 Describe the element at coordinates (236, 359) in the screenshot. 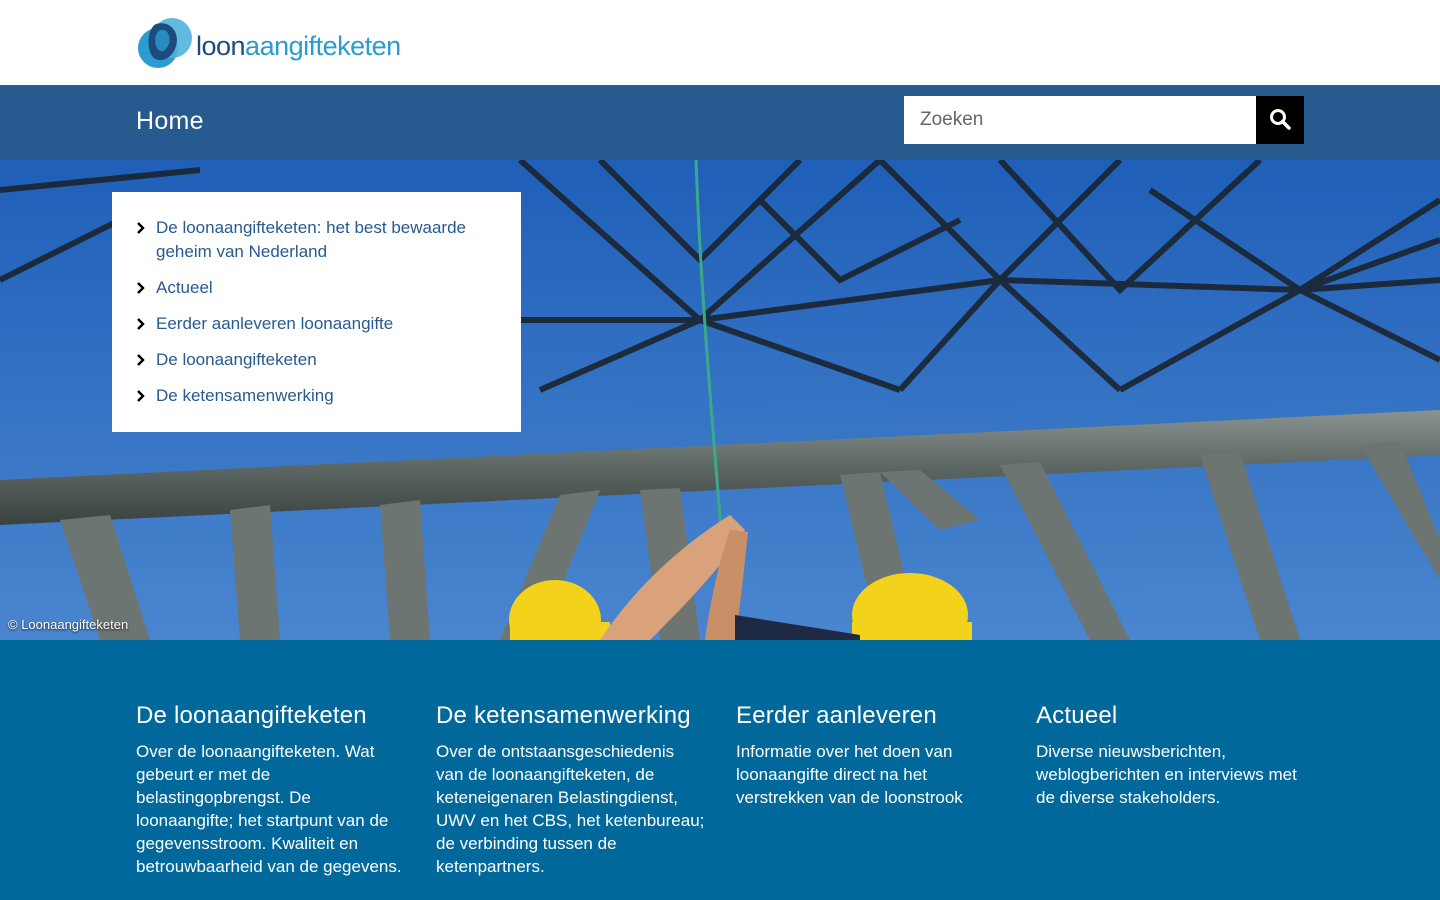

I see `hero-menu-item-label: De loonaangifteketen` at that location.